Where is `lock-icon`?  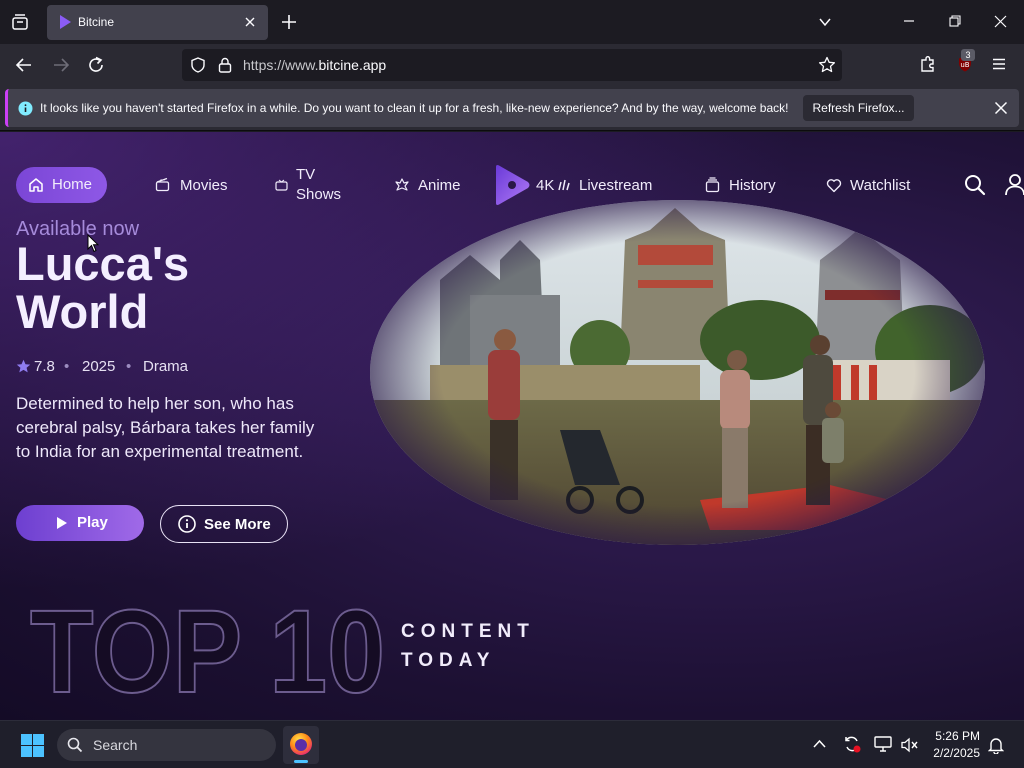 lock-icon is located at coordinates (225, 65).